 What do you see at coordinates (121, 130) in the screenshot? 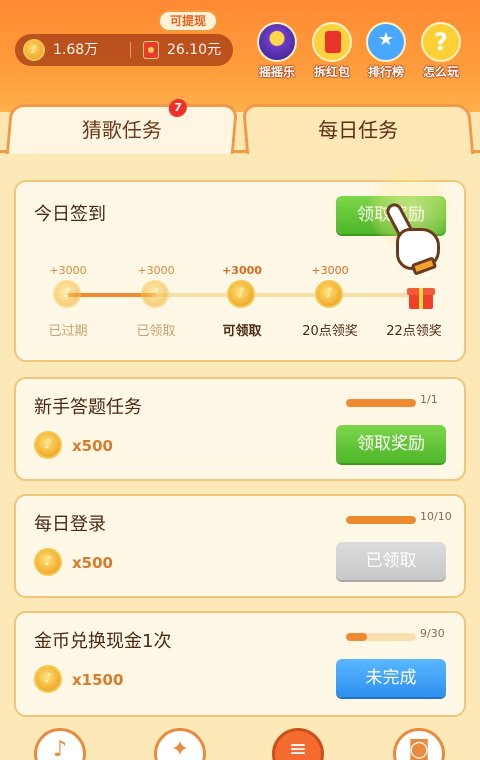
I see `tab-guess-song-label: 猜歌任务` at bounding box center [121, 130].